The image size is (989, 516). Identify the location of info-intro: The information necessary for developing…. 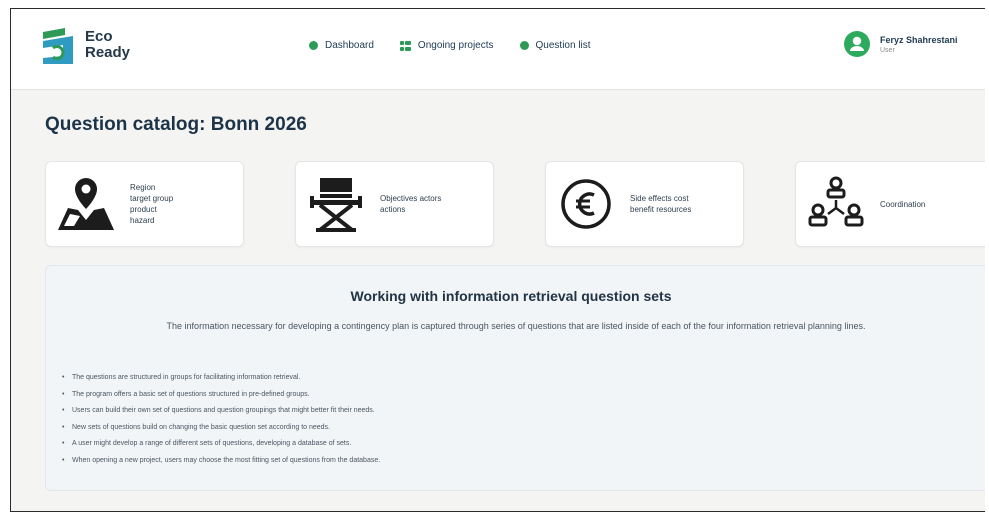
(516, 326).